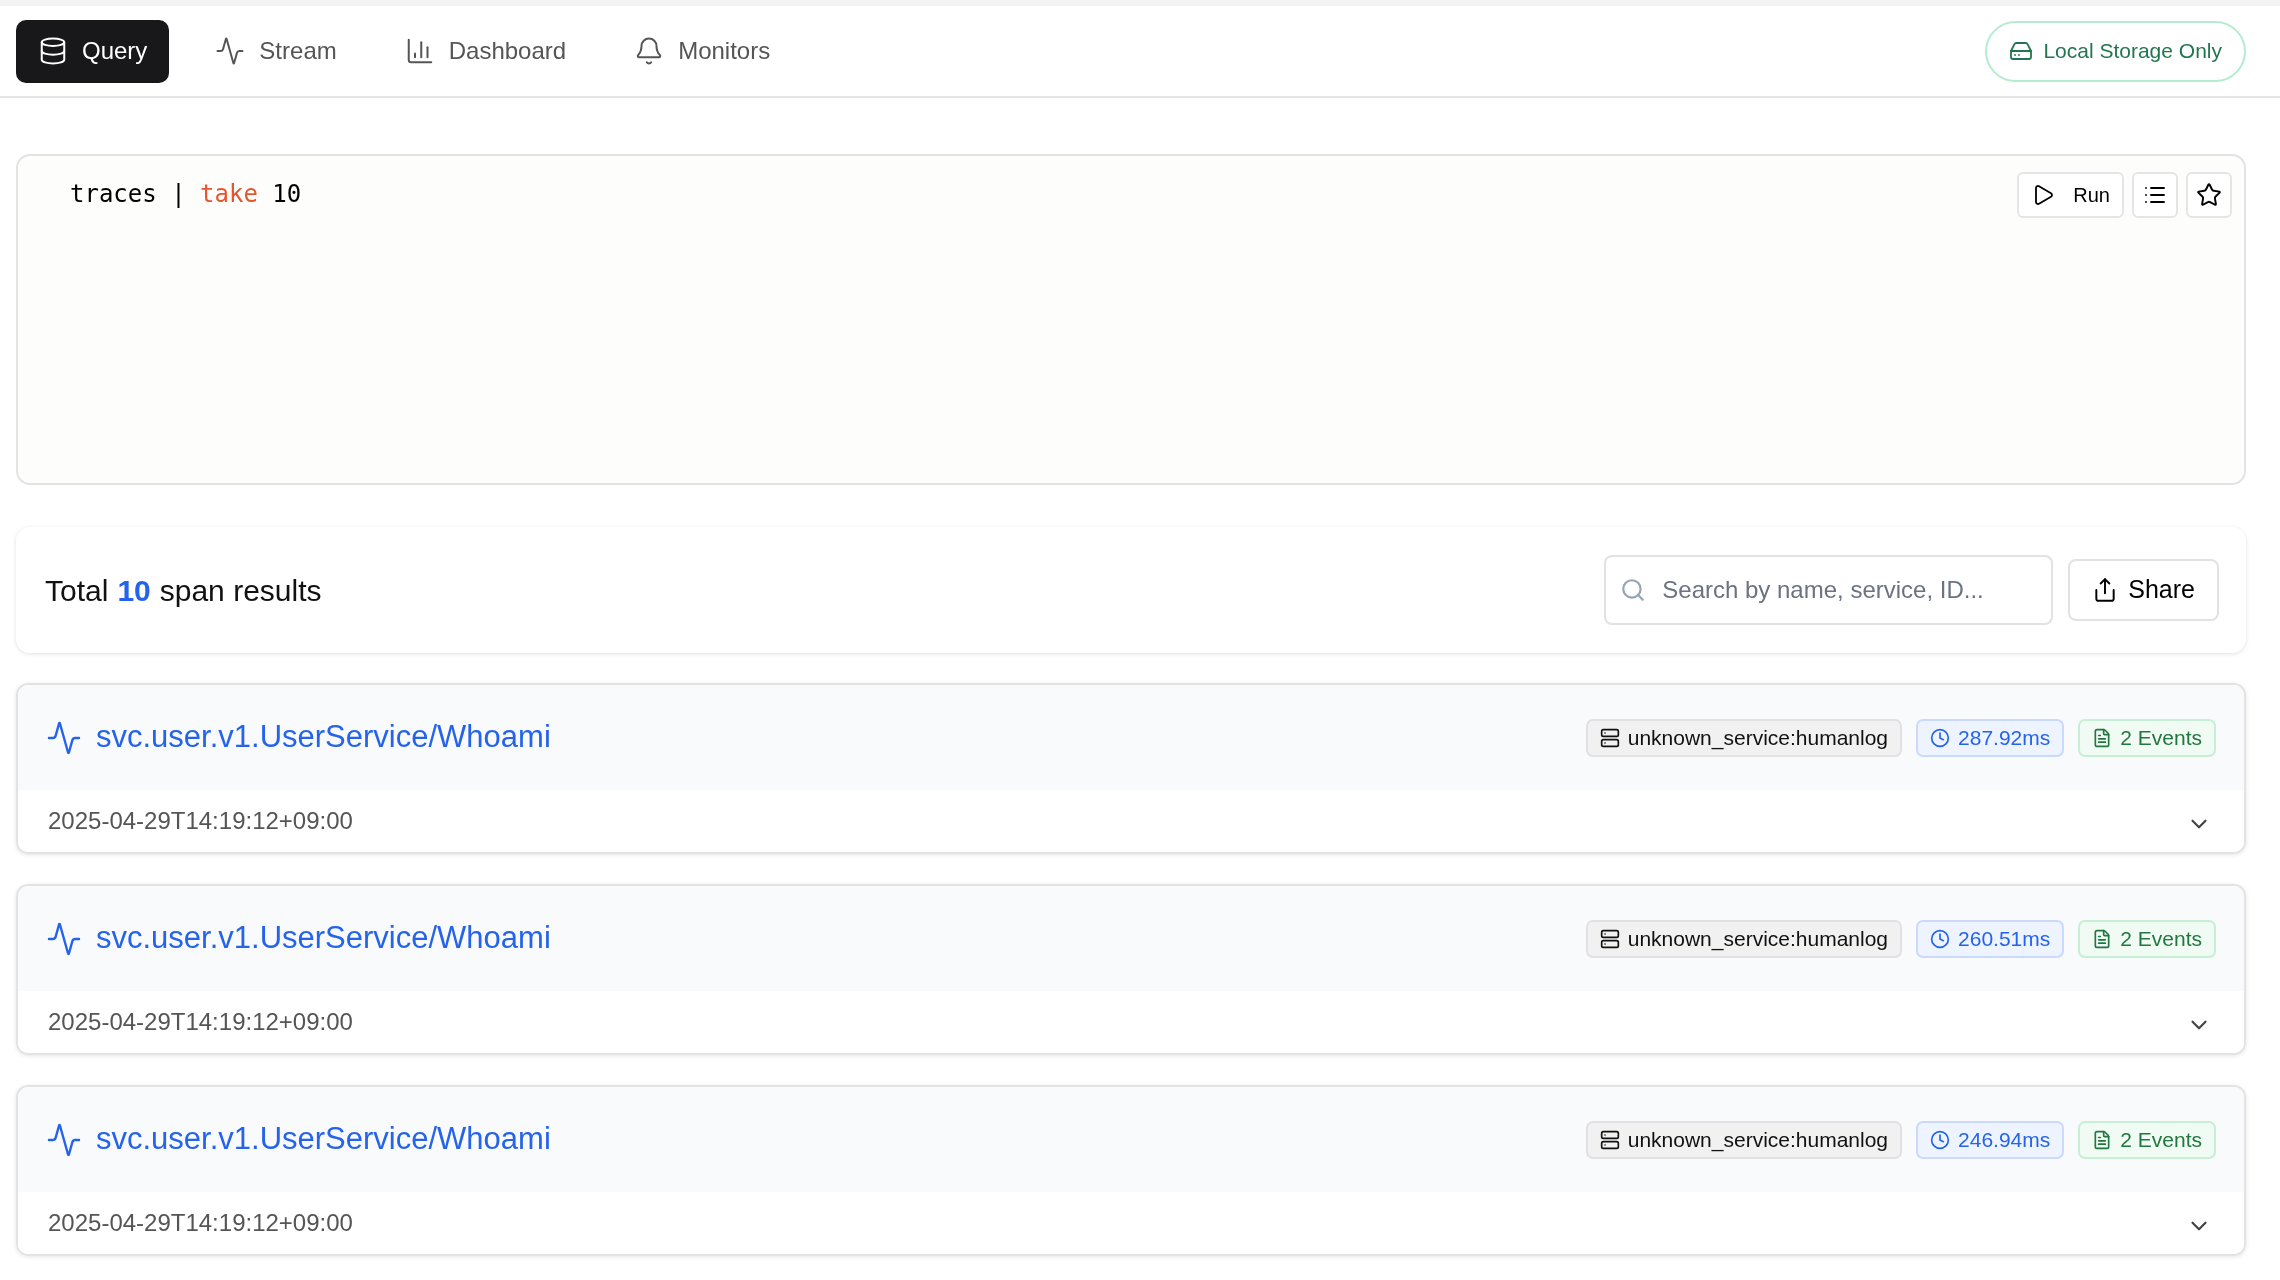  I want to click on results-label: Total, so click(77, 590).